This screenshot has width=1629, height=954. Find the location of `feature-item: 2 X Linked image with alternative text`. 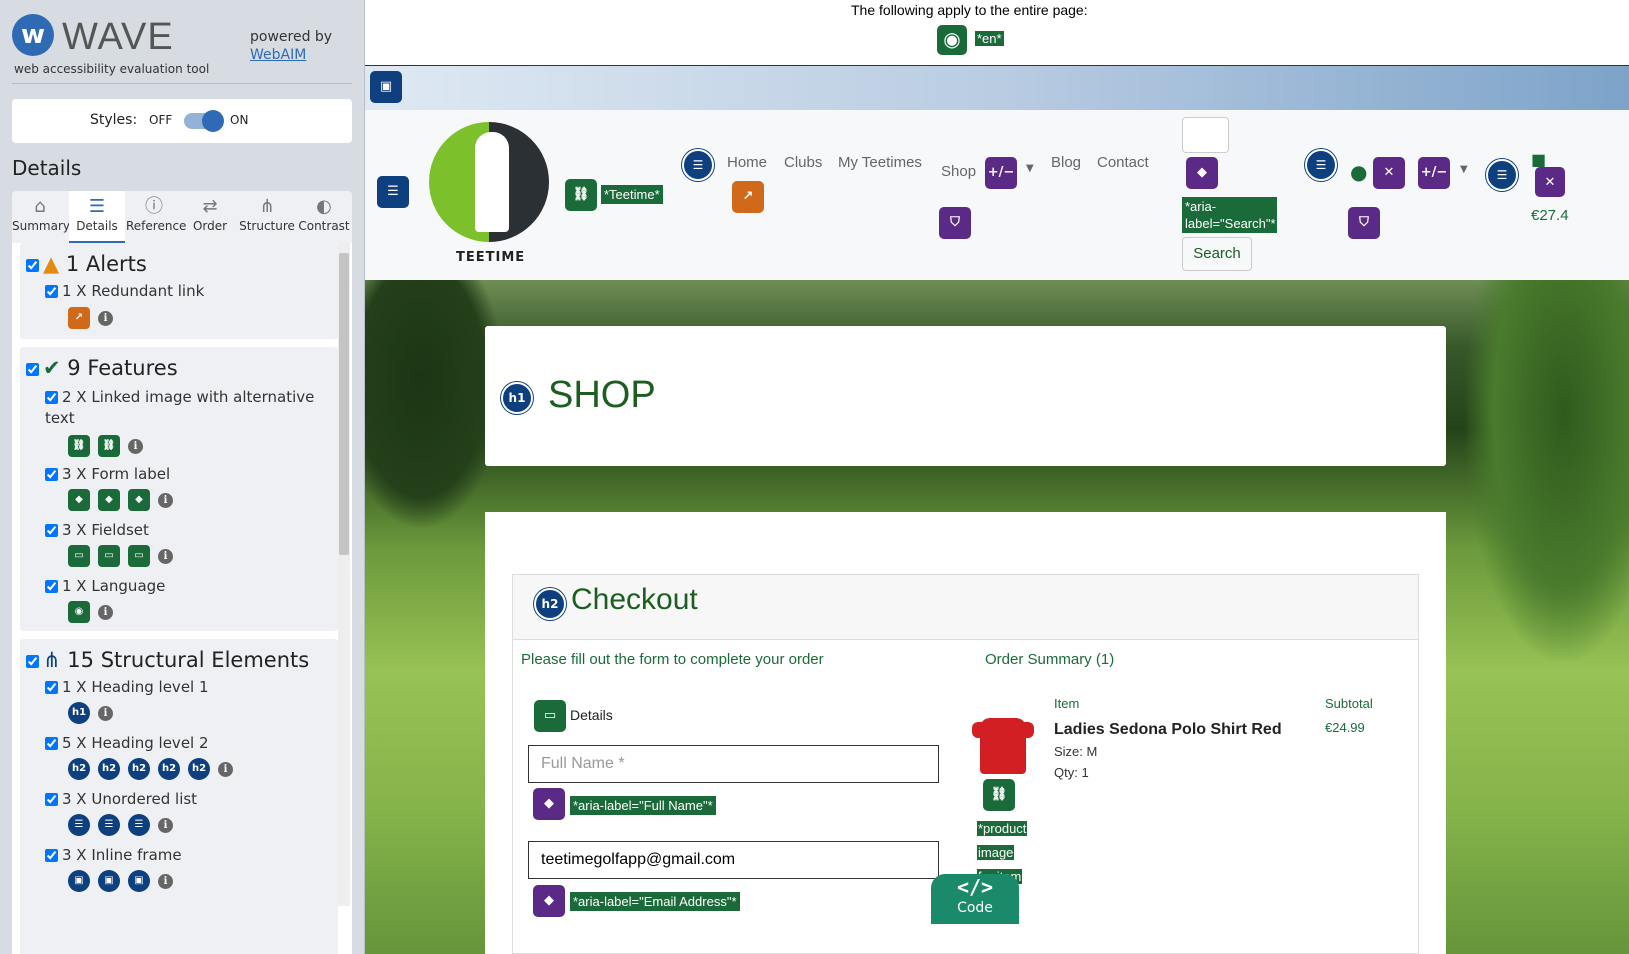

feature-item: 2 X Linked image with alternative text is located at coordinates (180, 408).